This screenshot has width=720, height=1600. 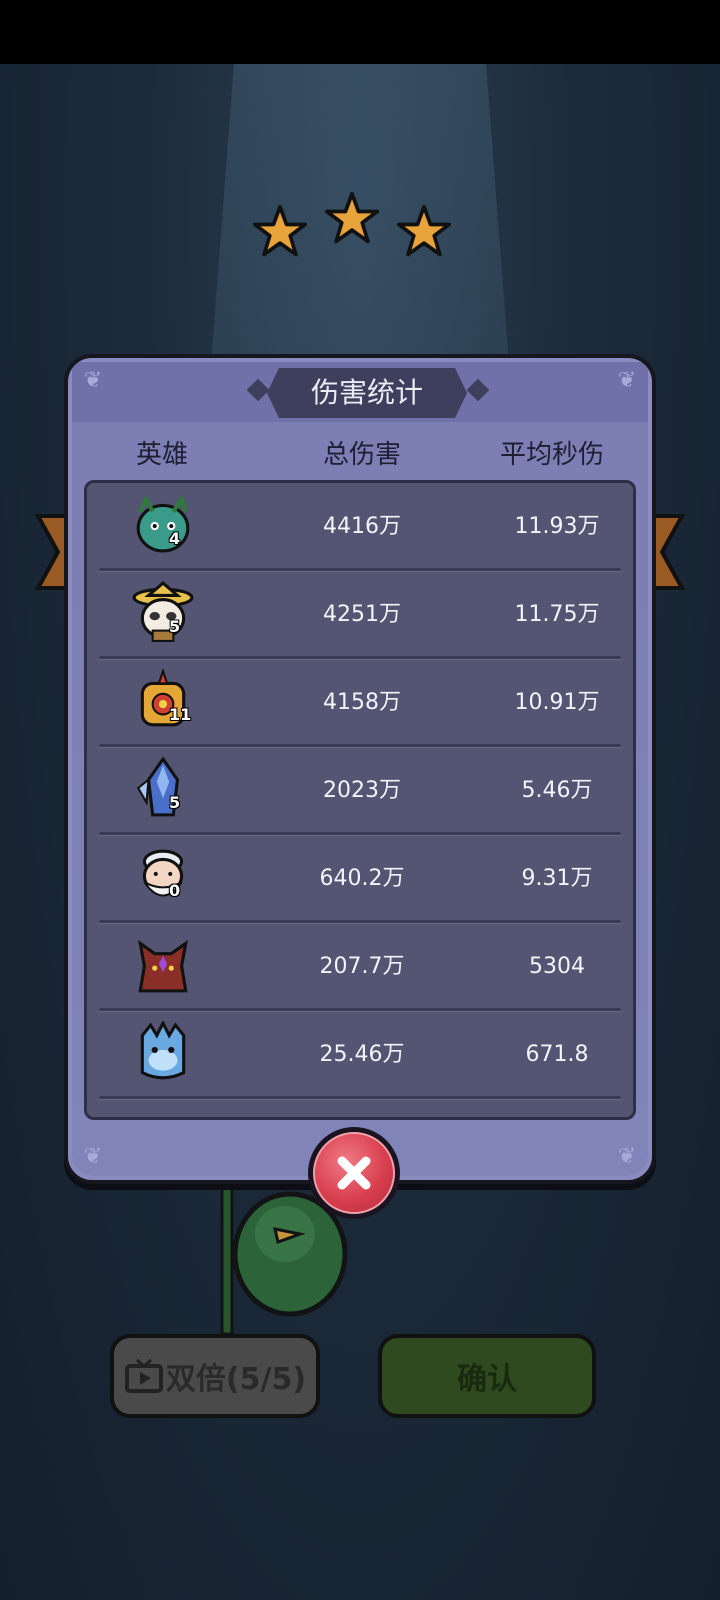 I want to click on table-row: 25.46万 671.8, so click(x=360, y=1055).